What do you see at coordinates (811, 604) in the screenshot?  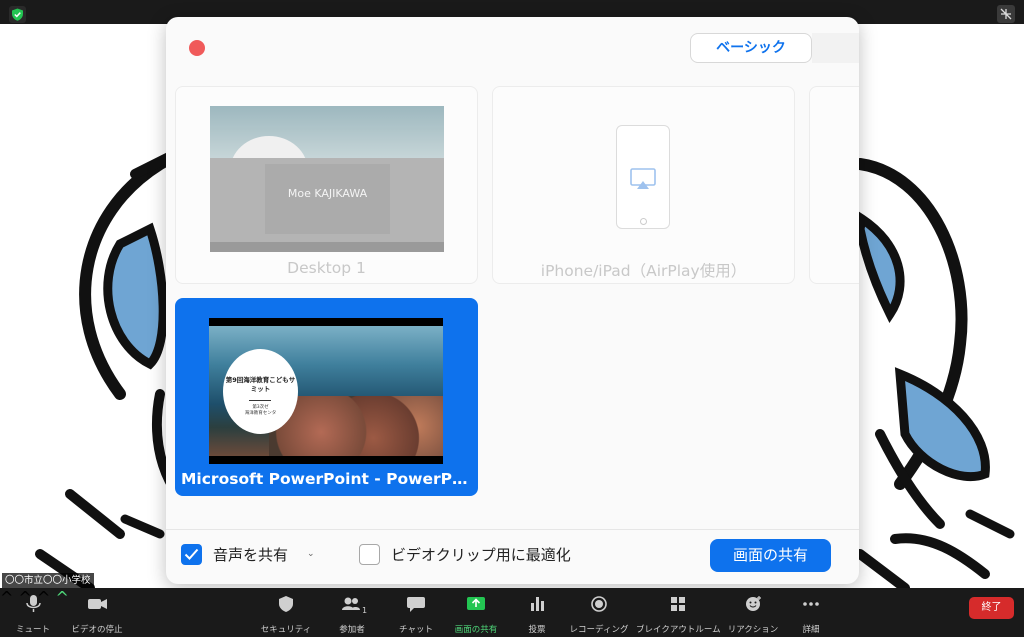 I see `more-dots-icon` at bounding box center [811, 604].